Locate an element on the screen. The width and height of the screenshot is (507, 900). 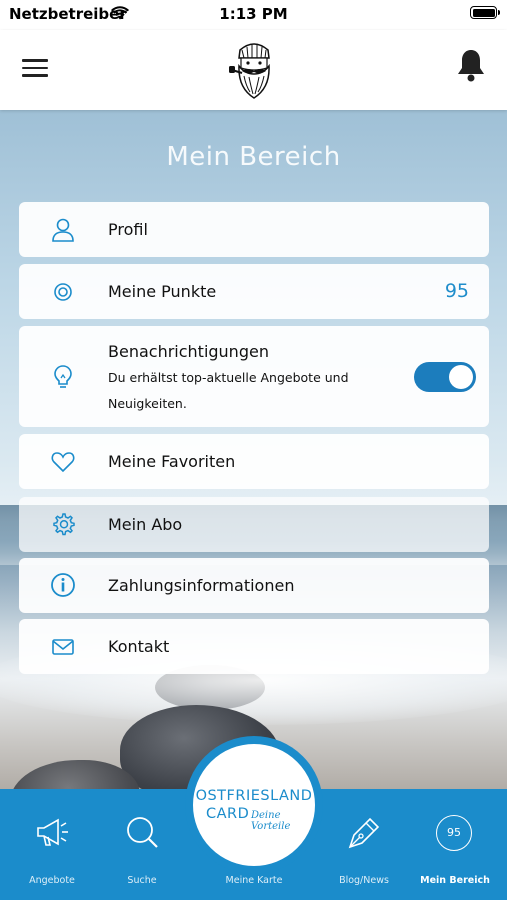
bearded-sailor-logo is located at coordinates (254, 68).